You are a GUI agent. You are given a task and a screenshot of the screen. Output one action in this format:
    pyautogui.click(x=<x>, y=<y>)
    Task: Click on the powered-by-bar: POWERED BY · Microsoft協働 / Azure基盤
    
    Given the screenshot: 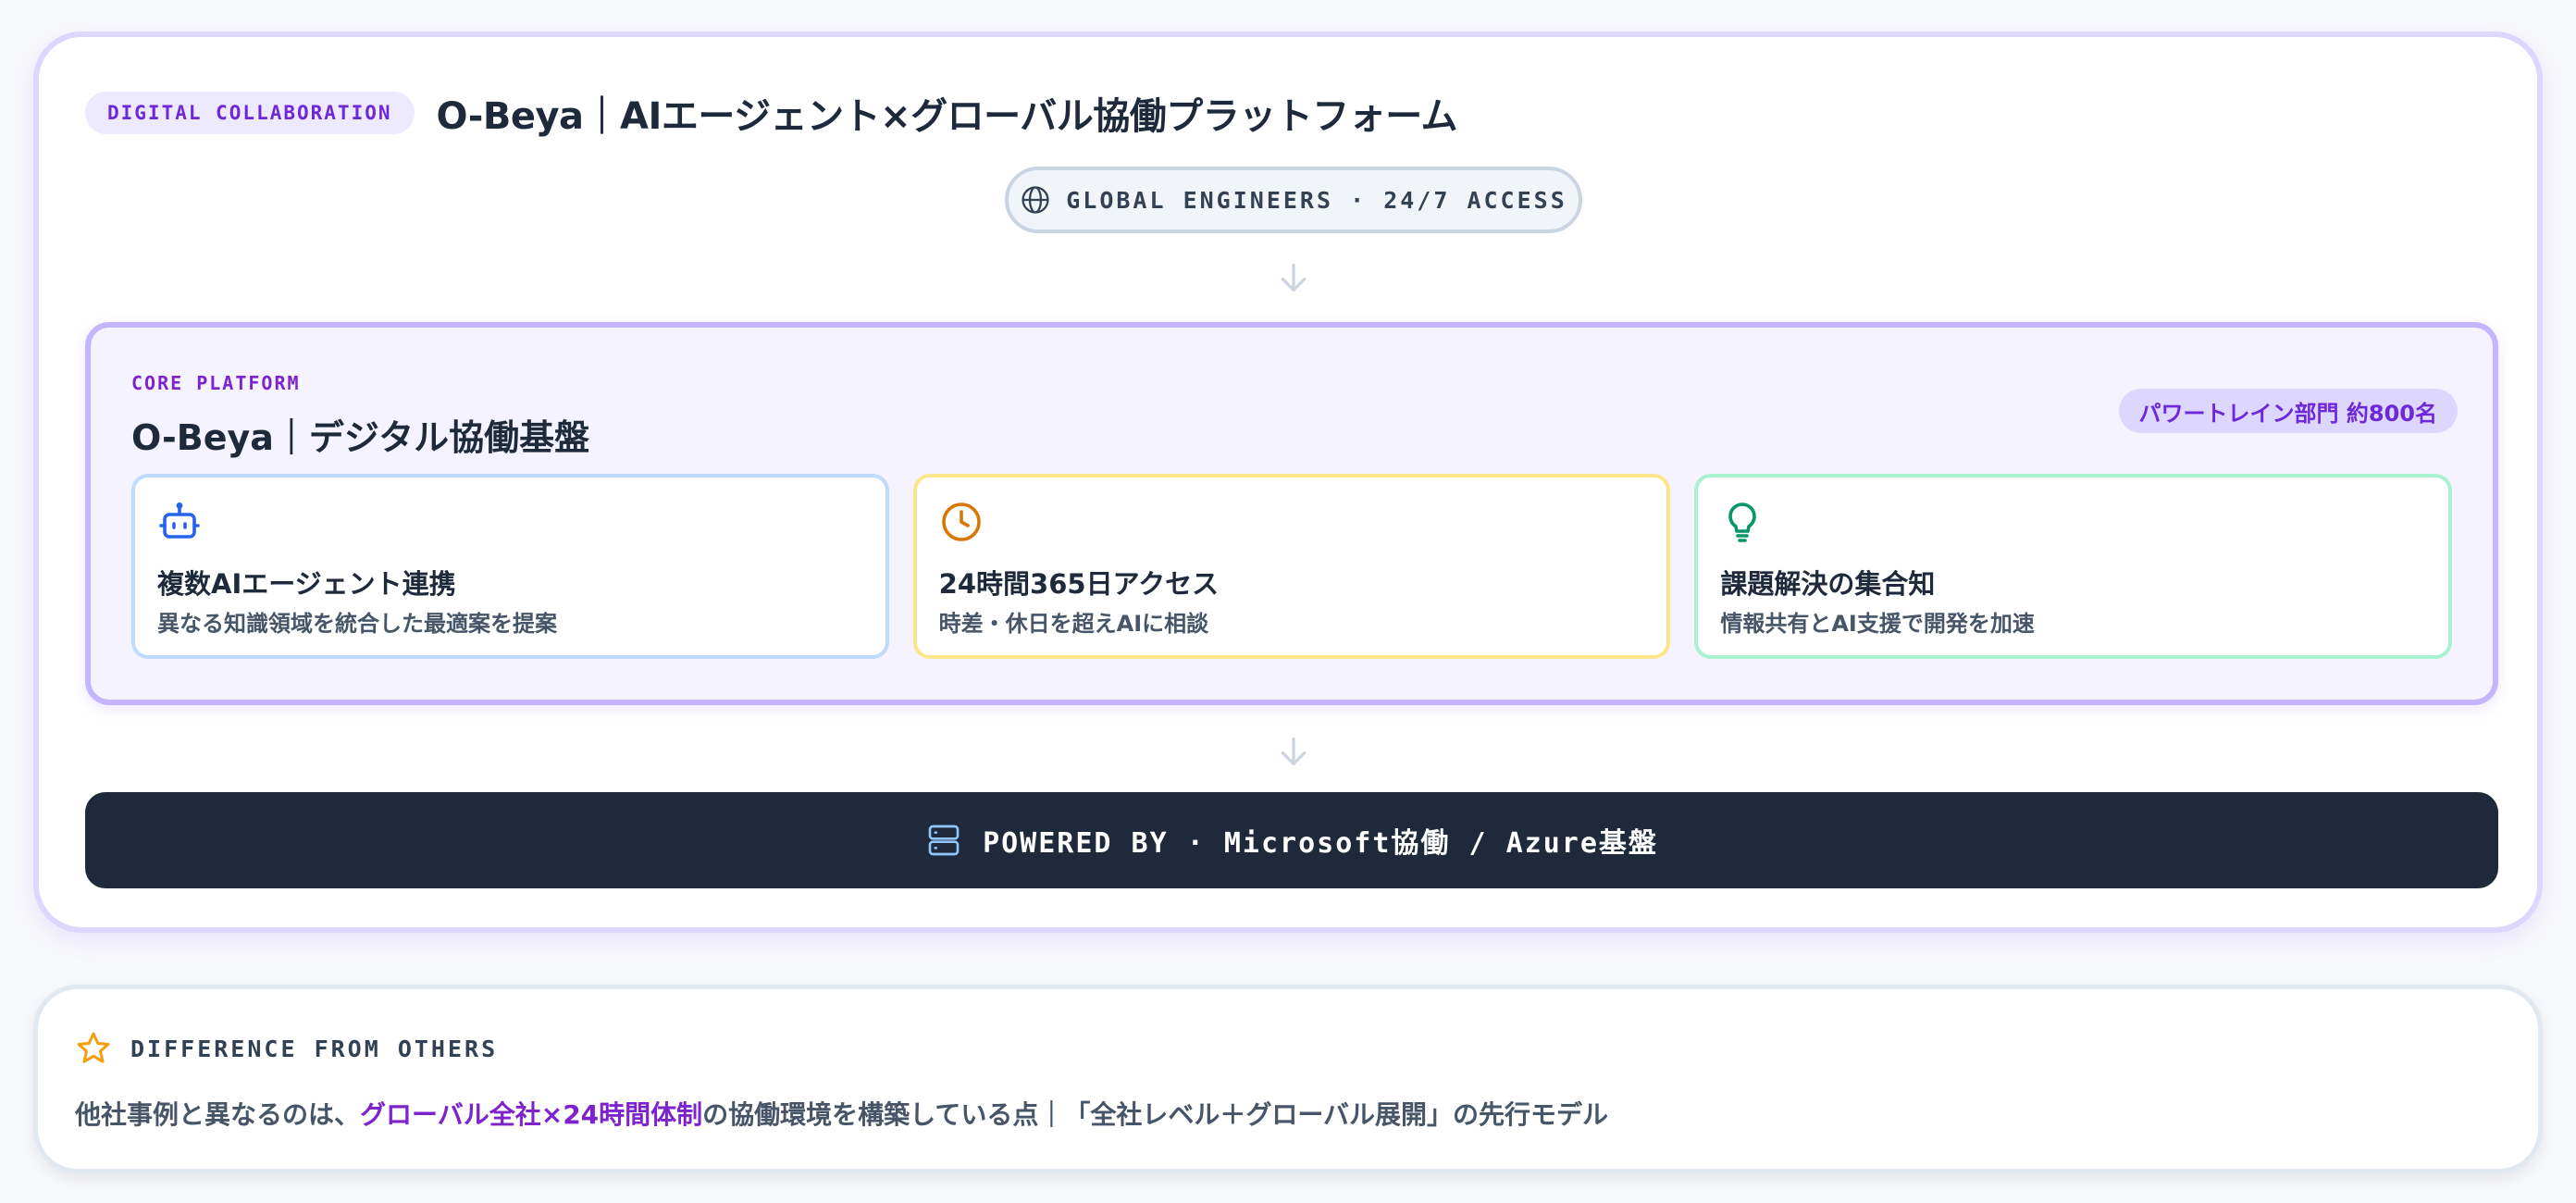 What is the action you would take?
    pyautogui.click(x=1292, y=840)
    